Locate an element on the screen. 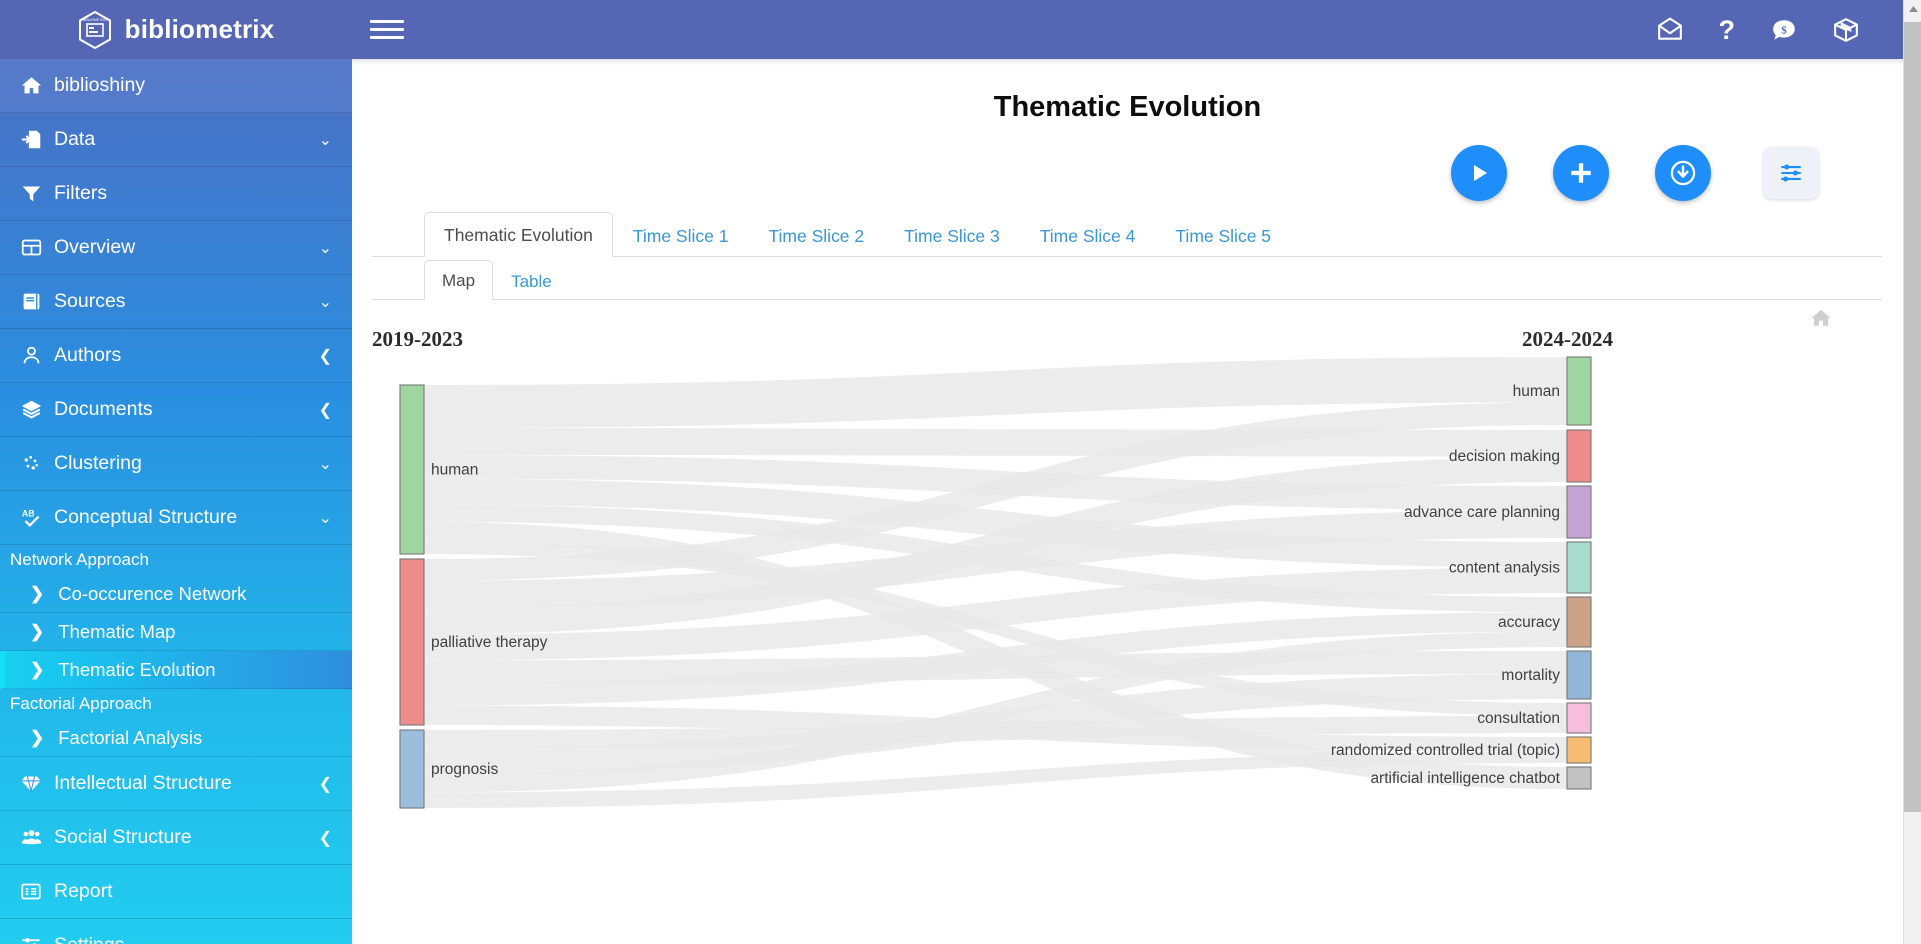  header-actions: ? $ is located at coordinates (1780, 29).